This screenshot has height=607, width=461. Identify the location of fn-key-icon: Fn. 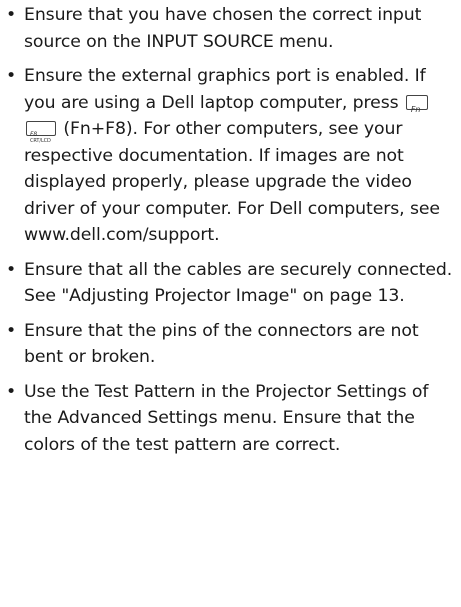
(416, 104).